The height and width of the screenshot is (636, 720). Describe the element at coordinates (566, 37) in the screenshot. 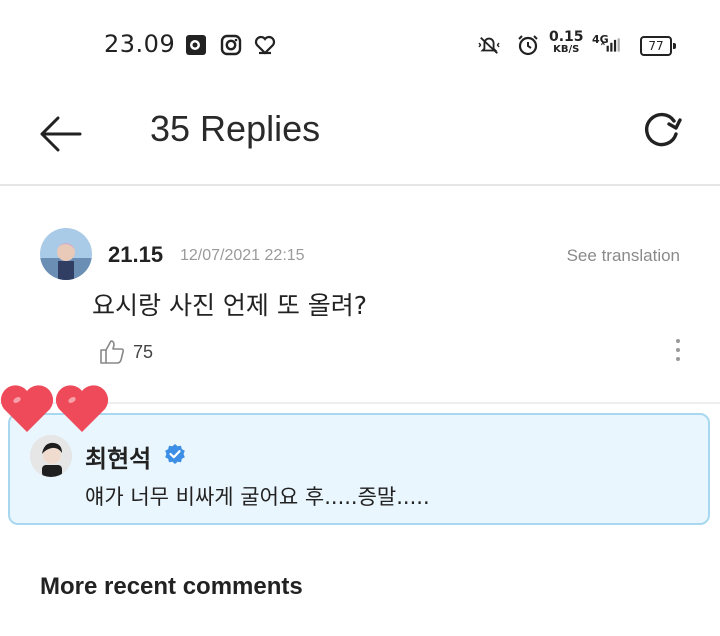

I see `network-speed-value: 0.15` at that location.